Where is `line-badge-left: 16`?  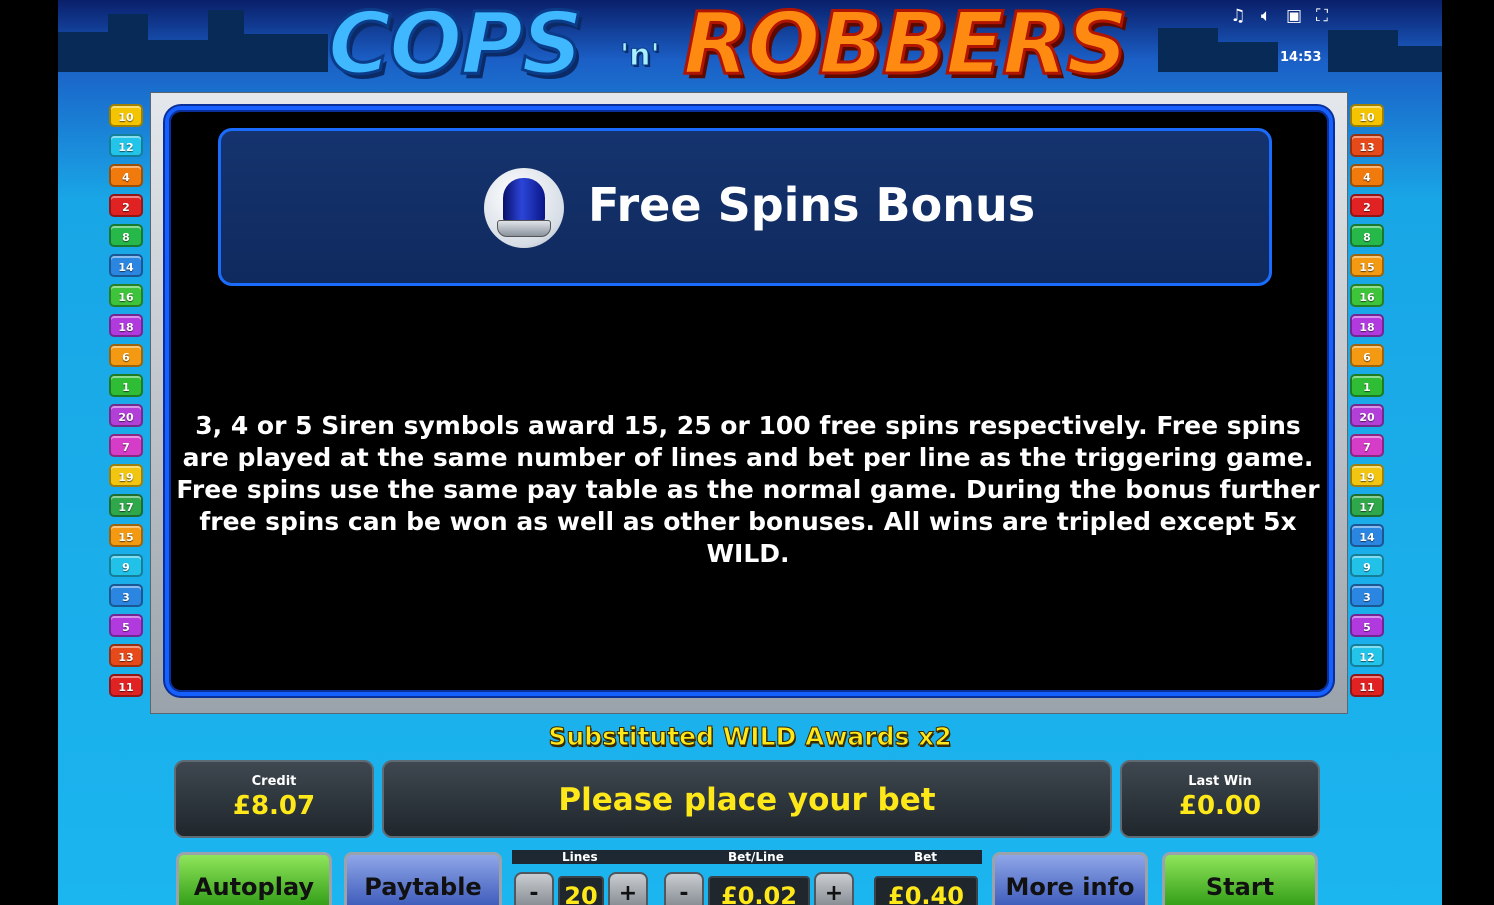 line-badge-left: 16 is located at coordinates (126, 295).